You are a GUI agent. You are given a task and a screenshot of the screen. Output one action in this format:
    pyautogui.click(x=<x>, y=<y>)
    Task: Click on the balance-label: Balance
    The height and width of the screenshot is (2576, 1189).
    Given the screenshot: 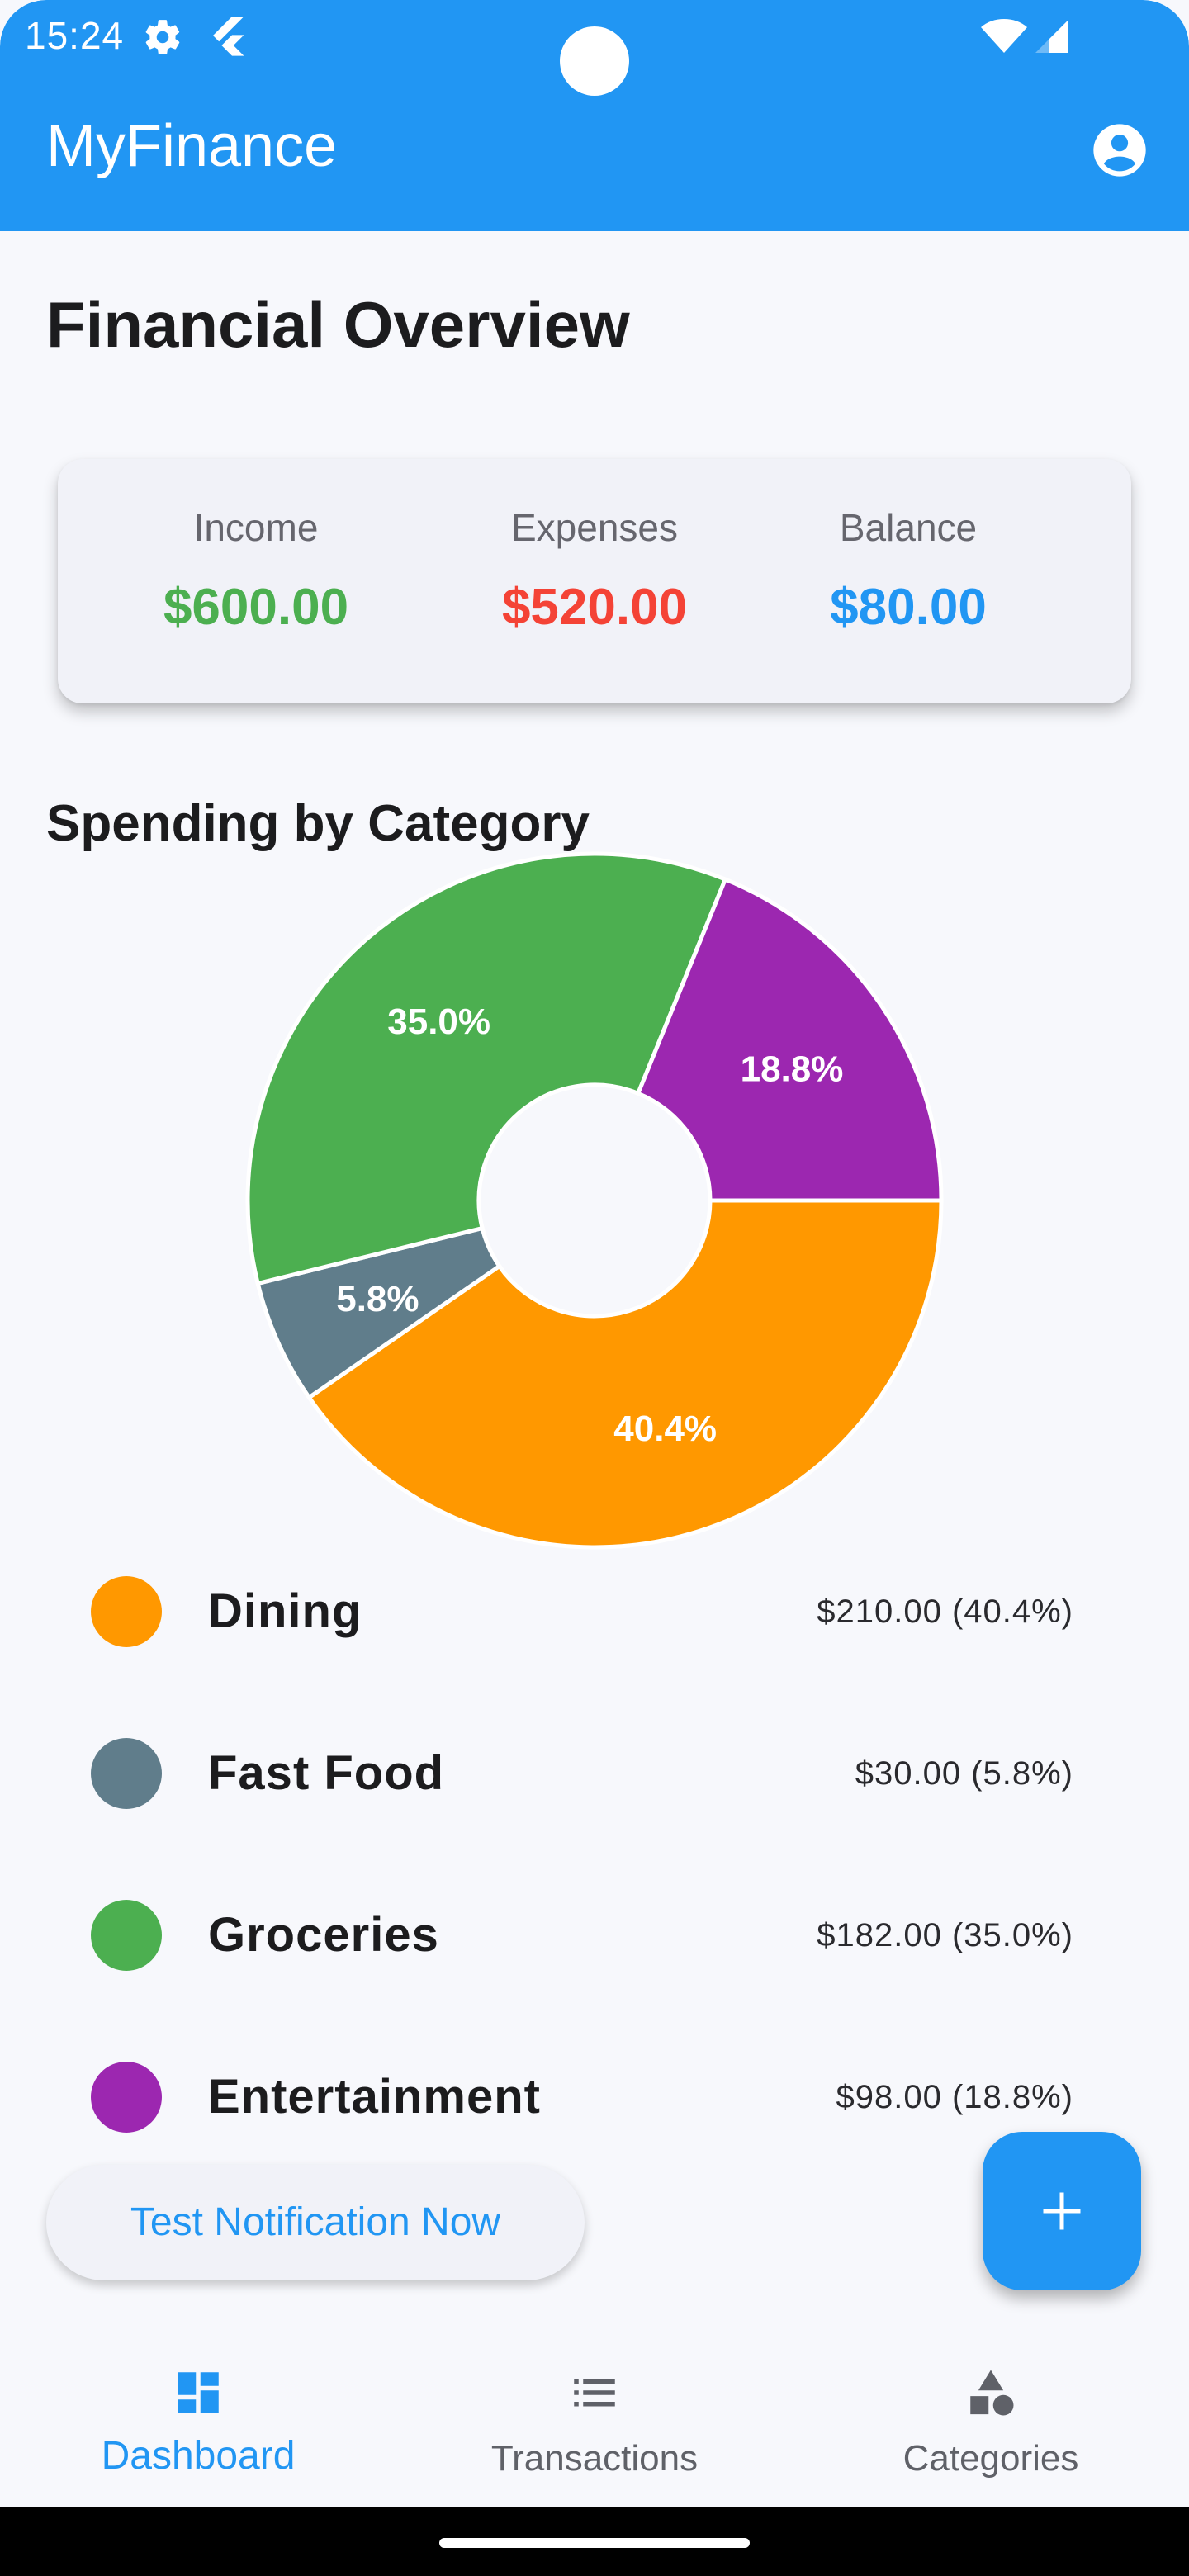 What is the action you would take?
    pyautogui.click(x=908, y=527)
    